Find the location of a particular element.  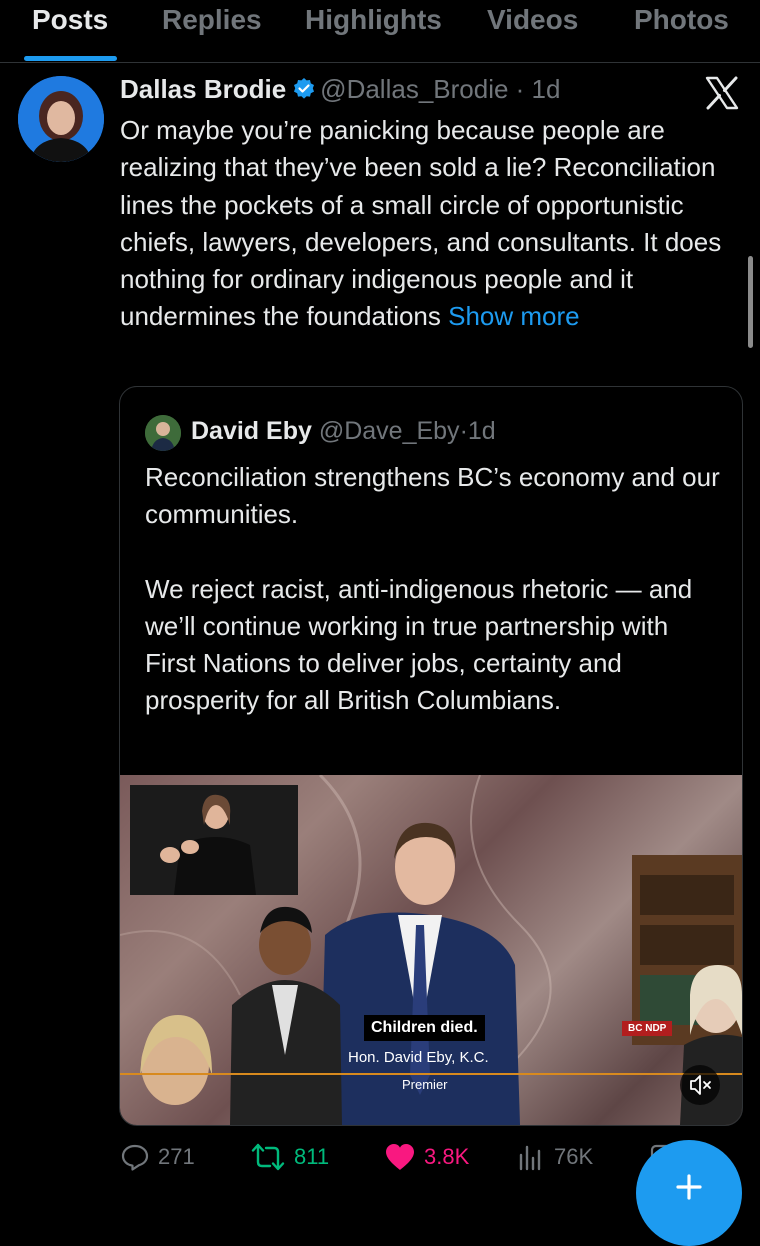

x-logo-icon is located at coordinates (722, 93).